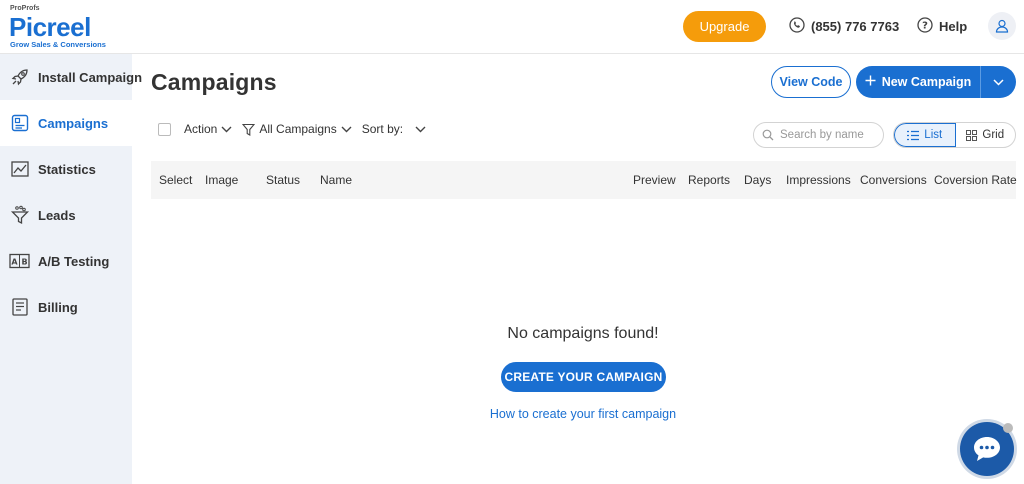 This screenshot has width=1024, height=484. Describe the element at coordinates (893, 180) in the screenshot. I see `column-header-conversions: Conversions` at that location.